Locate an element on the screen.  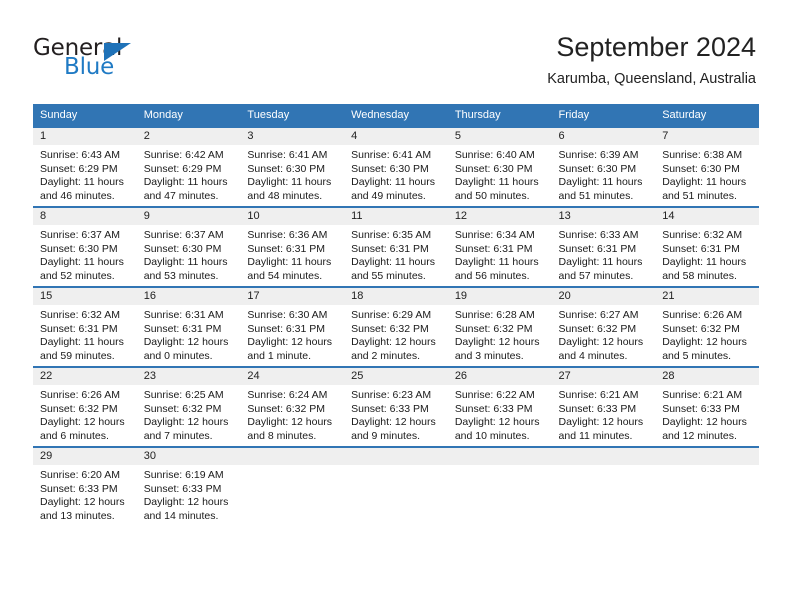
page-subtitle: Karumba, Queensland, Australia is located at coordinates (651, 79).